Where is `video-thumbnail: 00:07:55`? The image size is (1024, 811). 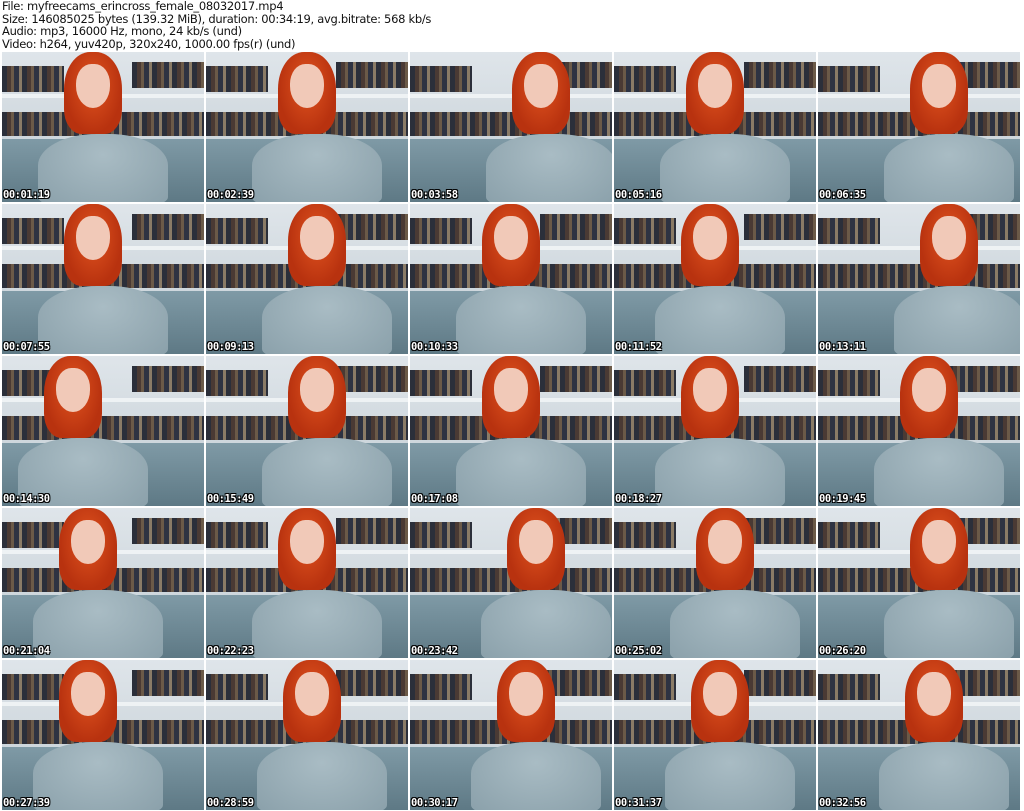 video-thumbnail: 00:07:55 is located at coordinates (103, 279).